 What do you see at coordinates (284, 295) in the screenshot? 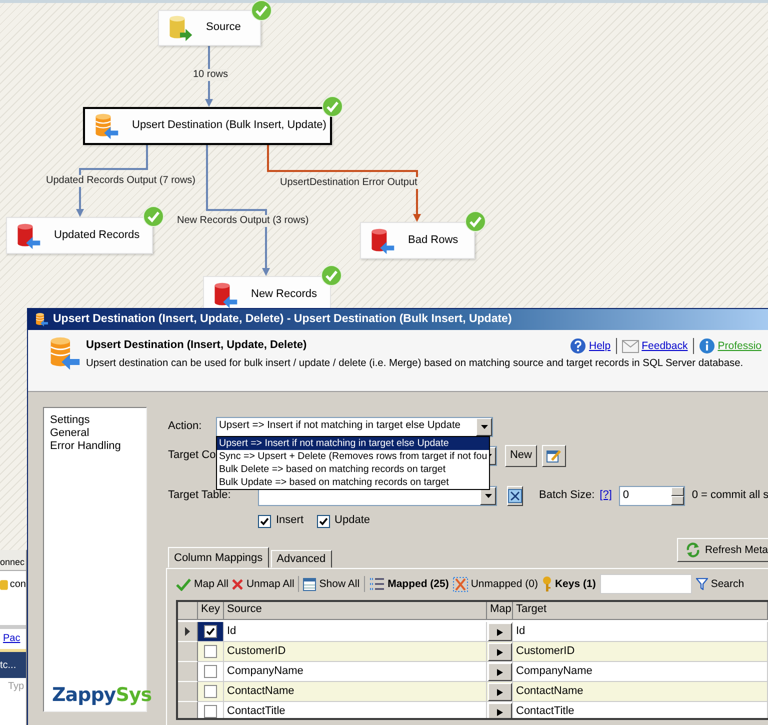
I see `node-label: New Records` at bounding box center [284, 295].